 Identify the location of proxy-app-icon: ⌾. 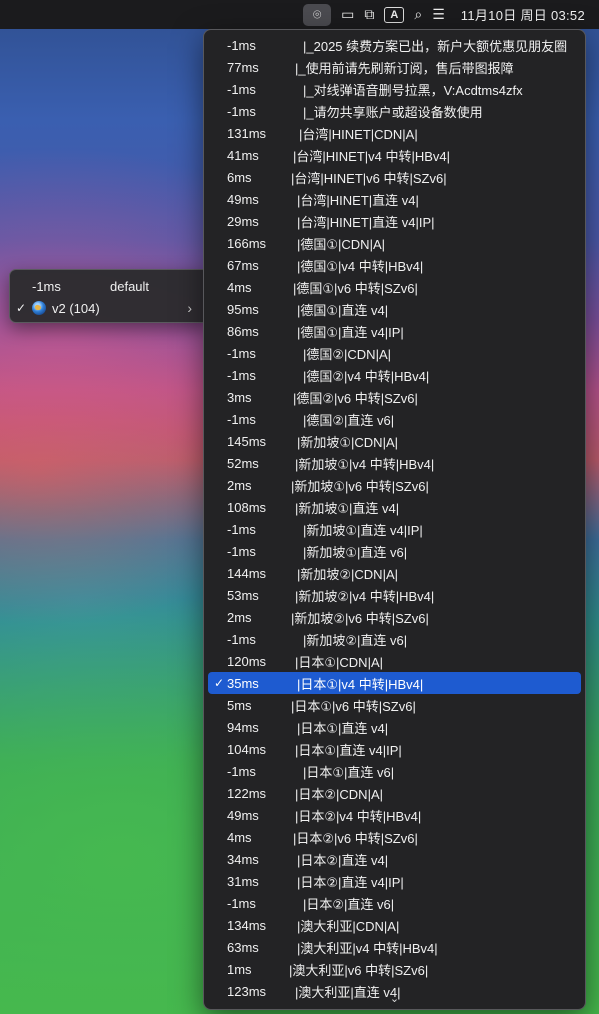
(317, 14).